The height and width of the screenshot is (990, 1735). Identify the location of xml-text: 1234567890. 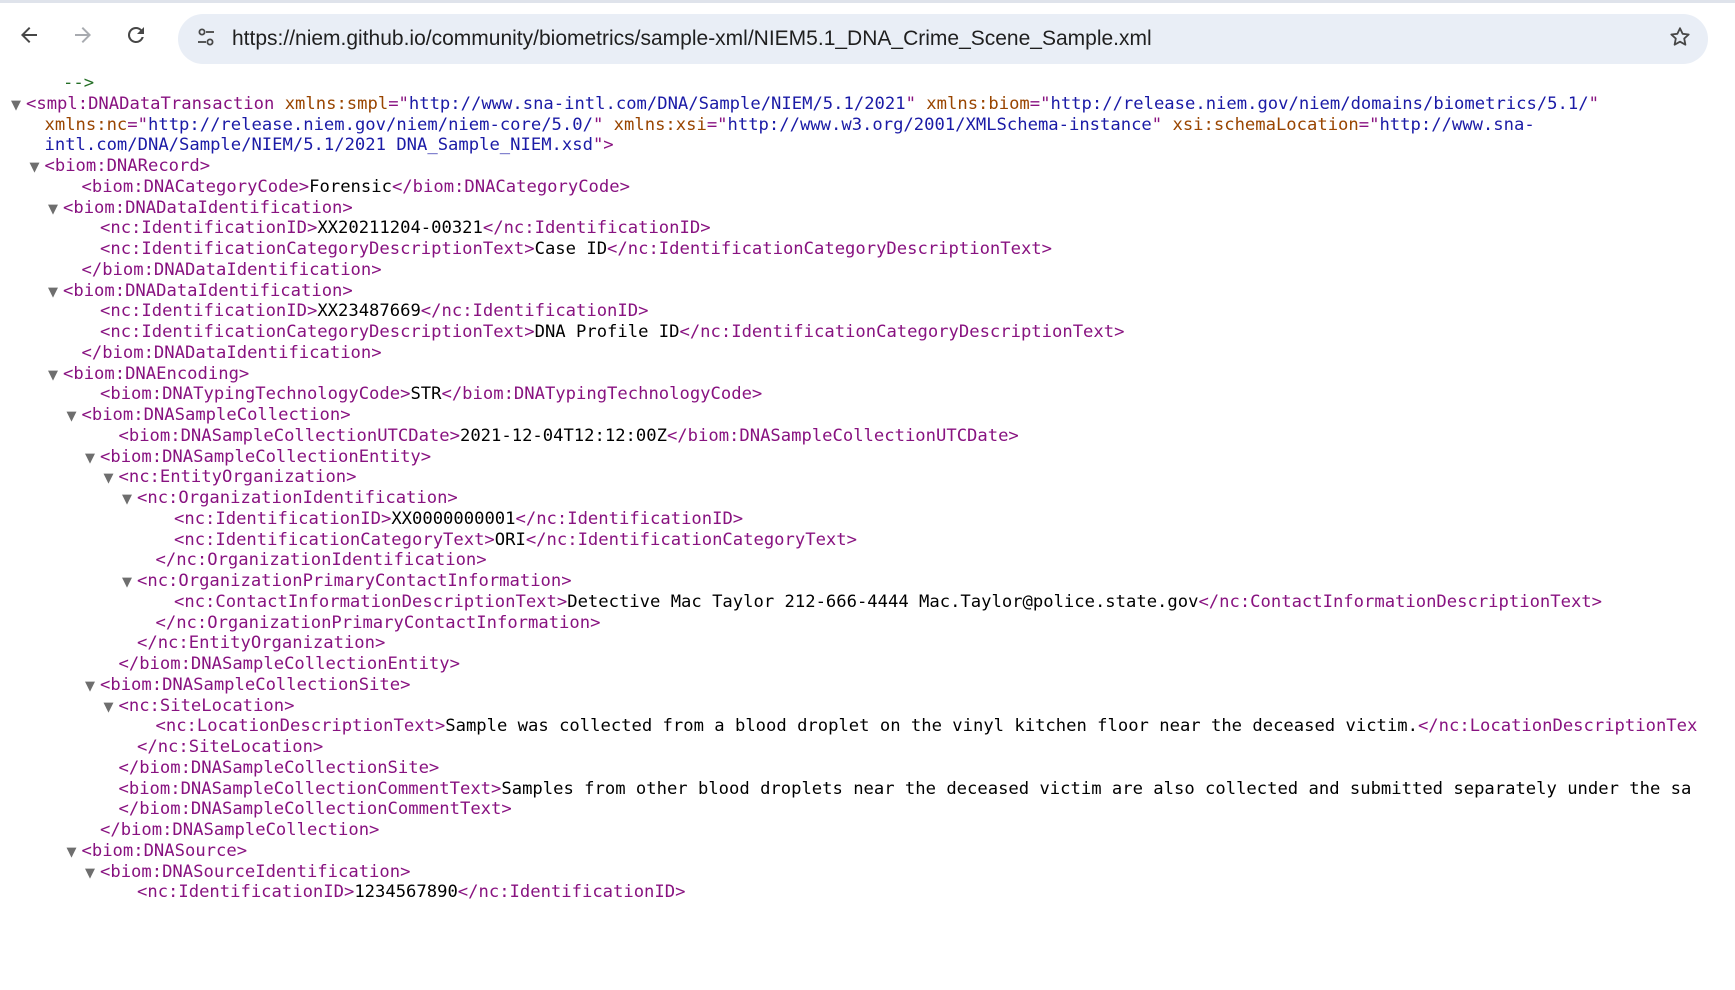
(406, 892).